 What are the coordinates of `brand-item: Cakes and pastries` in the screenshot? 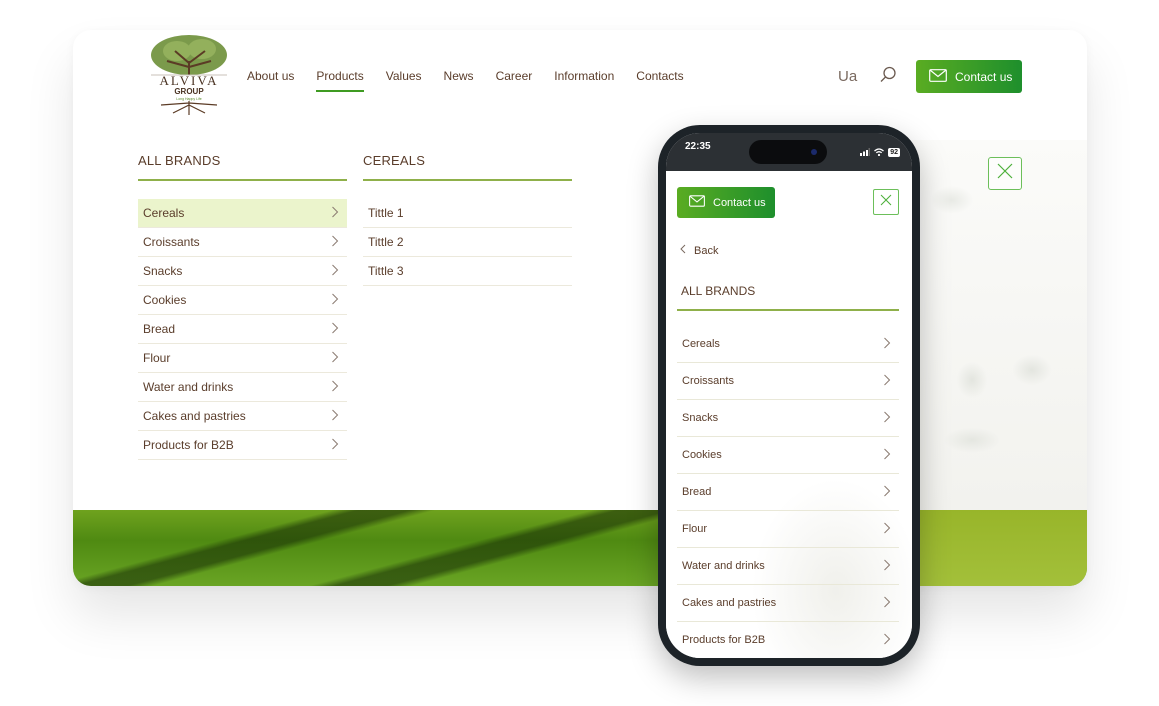 It's located at (242, 416).